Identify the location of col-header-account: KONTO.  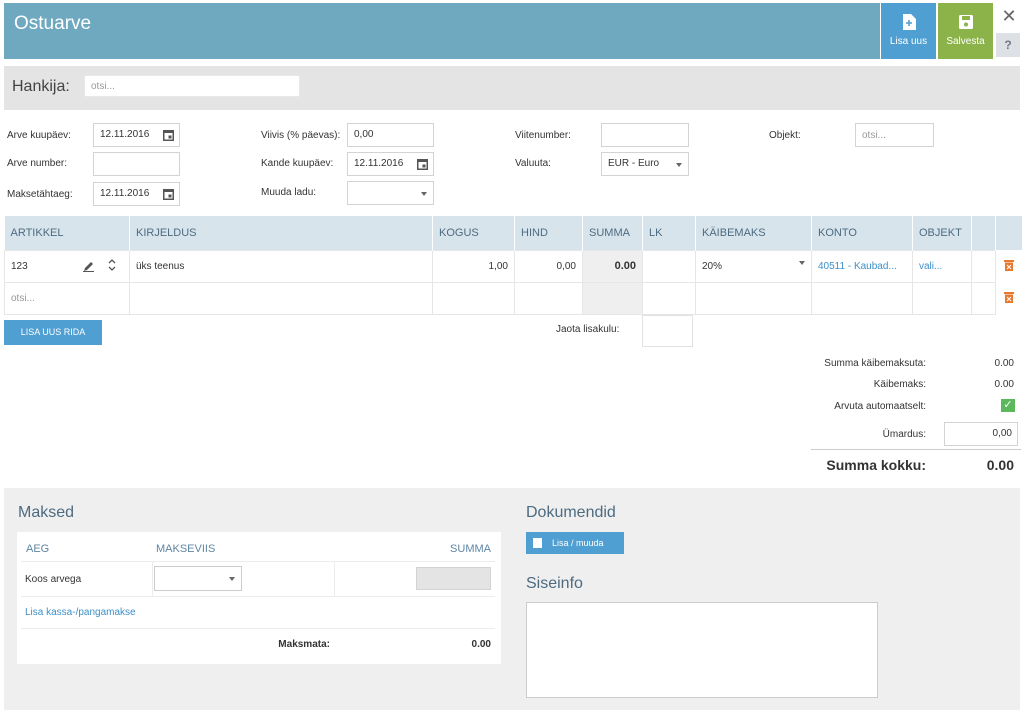
(862, 233).